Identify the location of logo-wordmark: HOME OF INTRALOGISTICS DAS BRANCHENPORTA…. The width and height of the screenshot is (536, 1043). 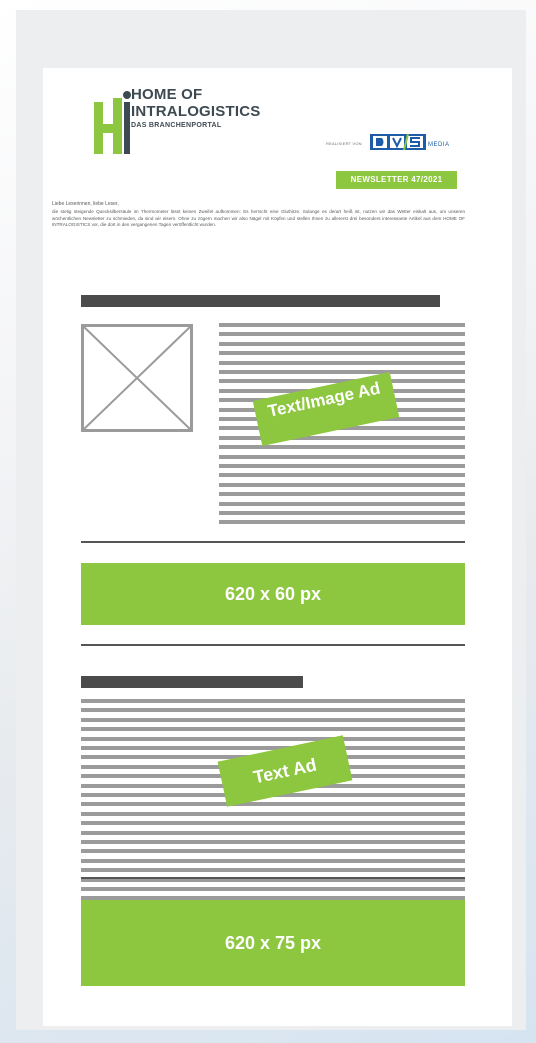
(195, 107).